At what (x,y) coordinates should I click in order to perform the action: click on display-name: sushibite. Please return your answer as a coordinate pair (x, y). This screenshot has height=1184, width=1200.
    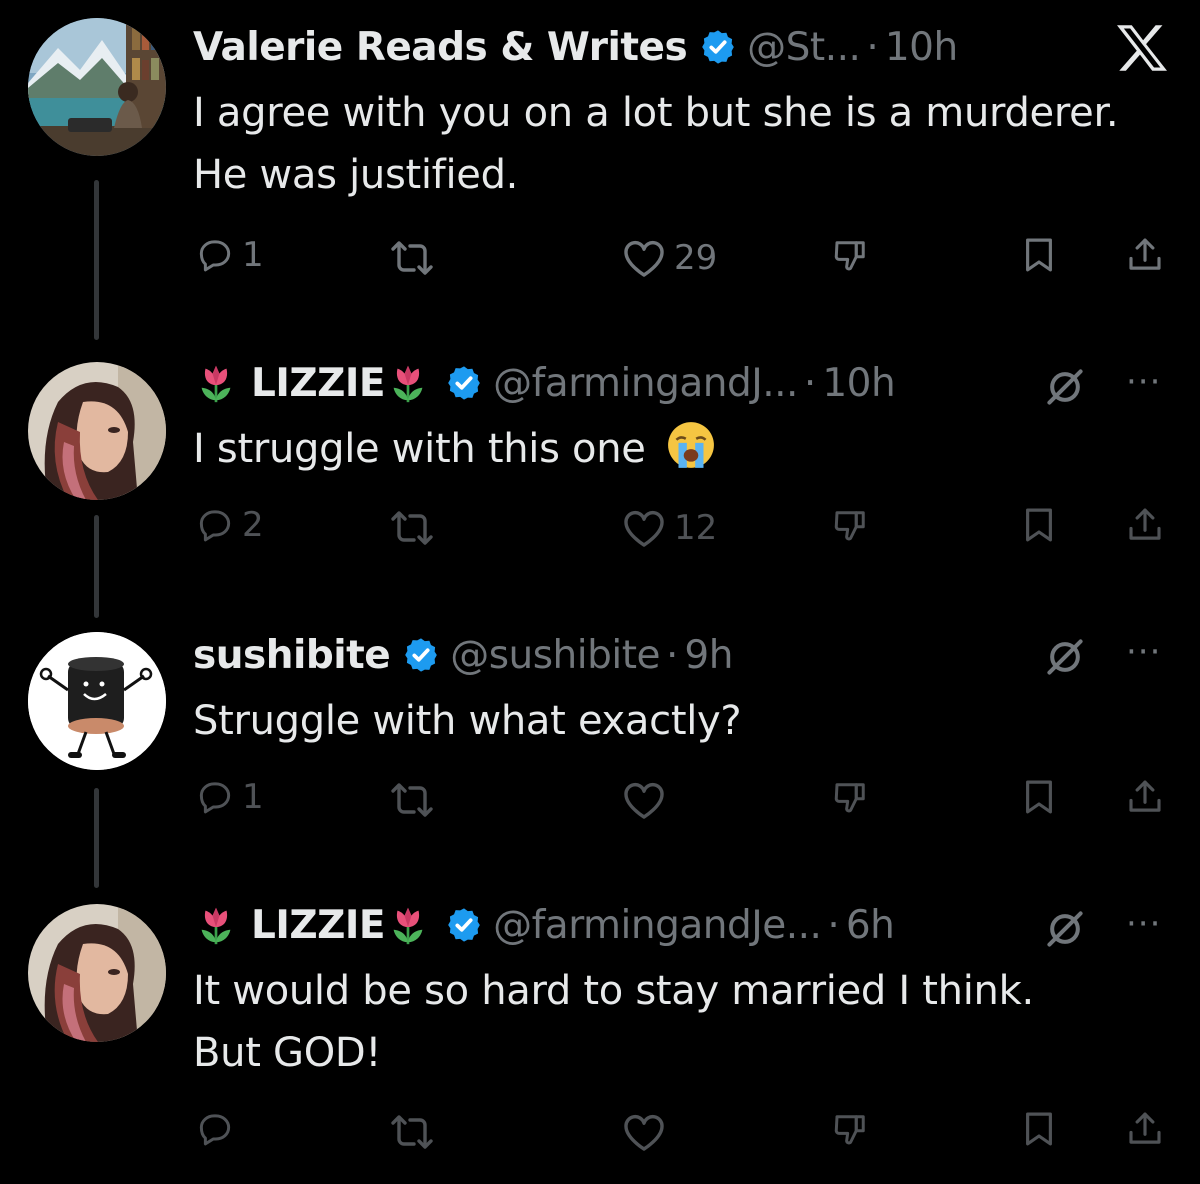
    Looking at the image, I should click on (292, 655).